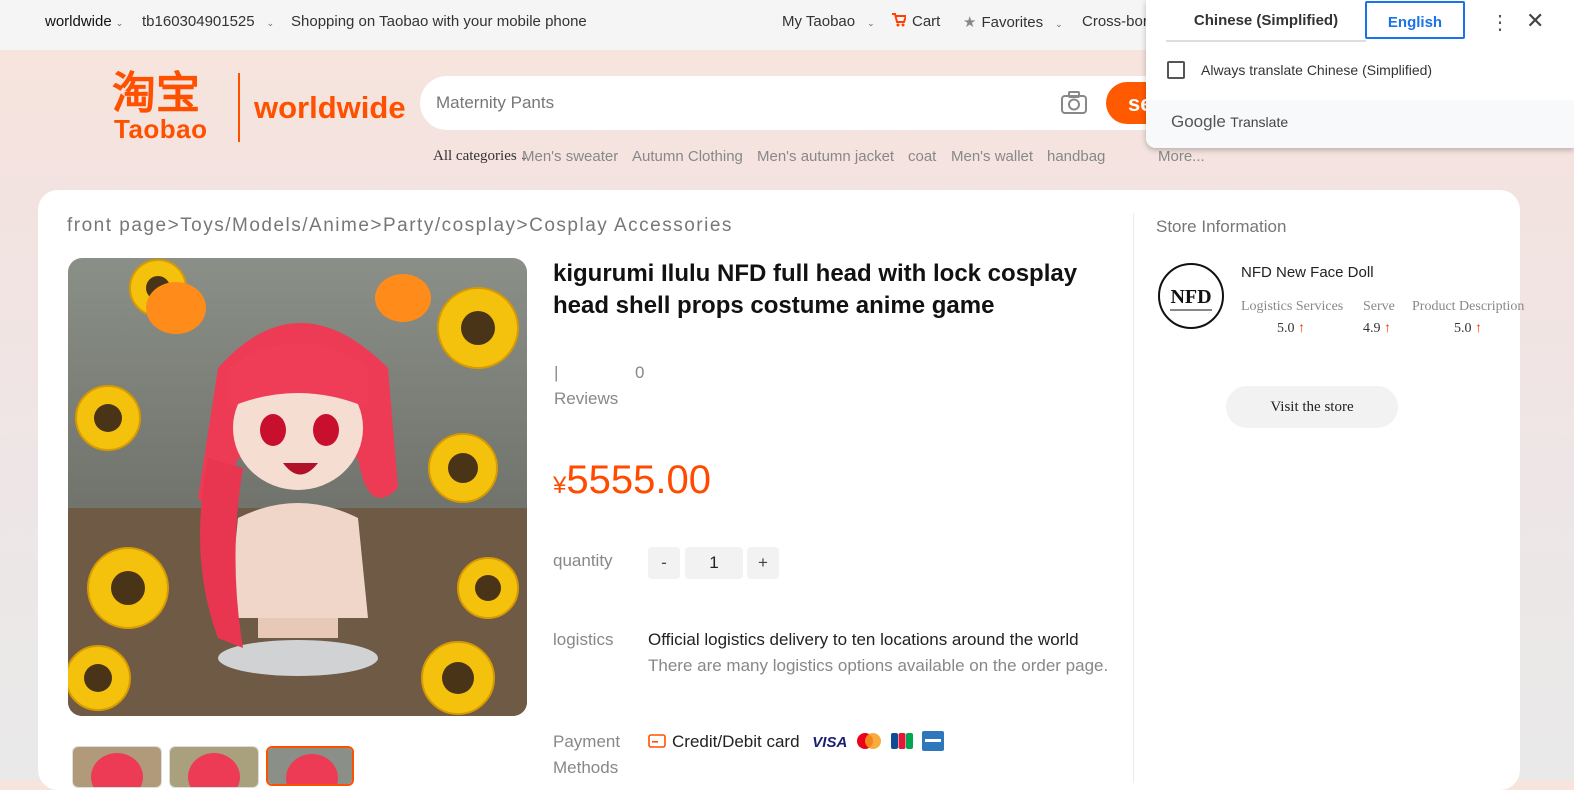 This screenshot has width=1574, height=790. Describe the element at coordinates (1379, 306) in the screenshot. I see `metric-label: Serve` at that location.